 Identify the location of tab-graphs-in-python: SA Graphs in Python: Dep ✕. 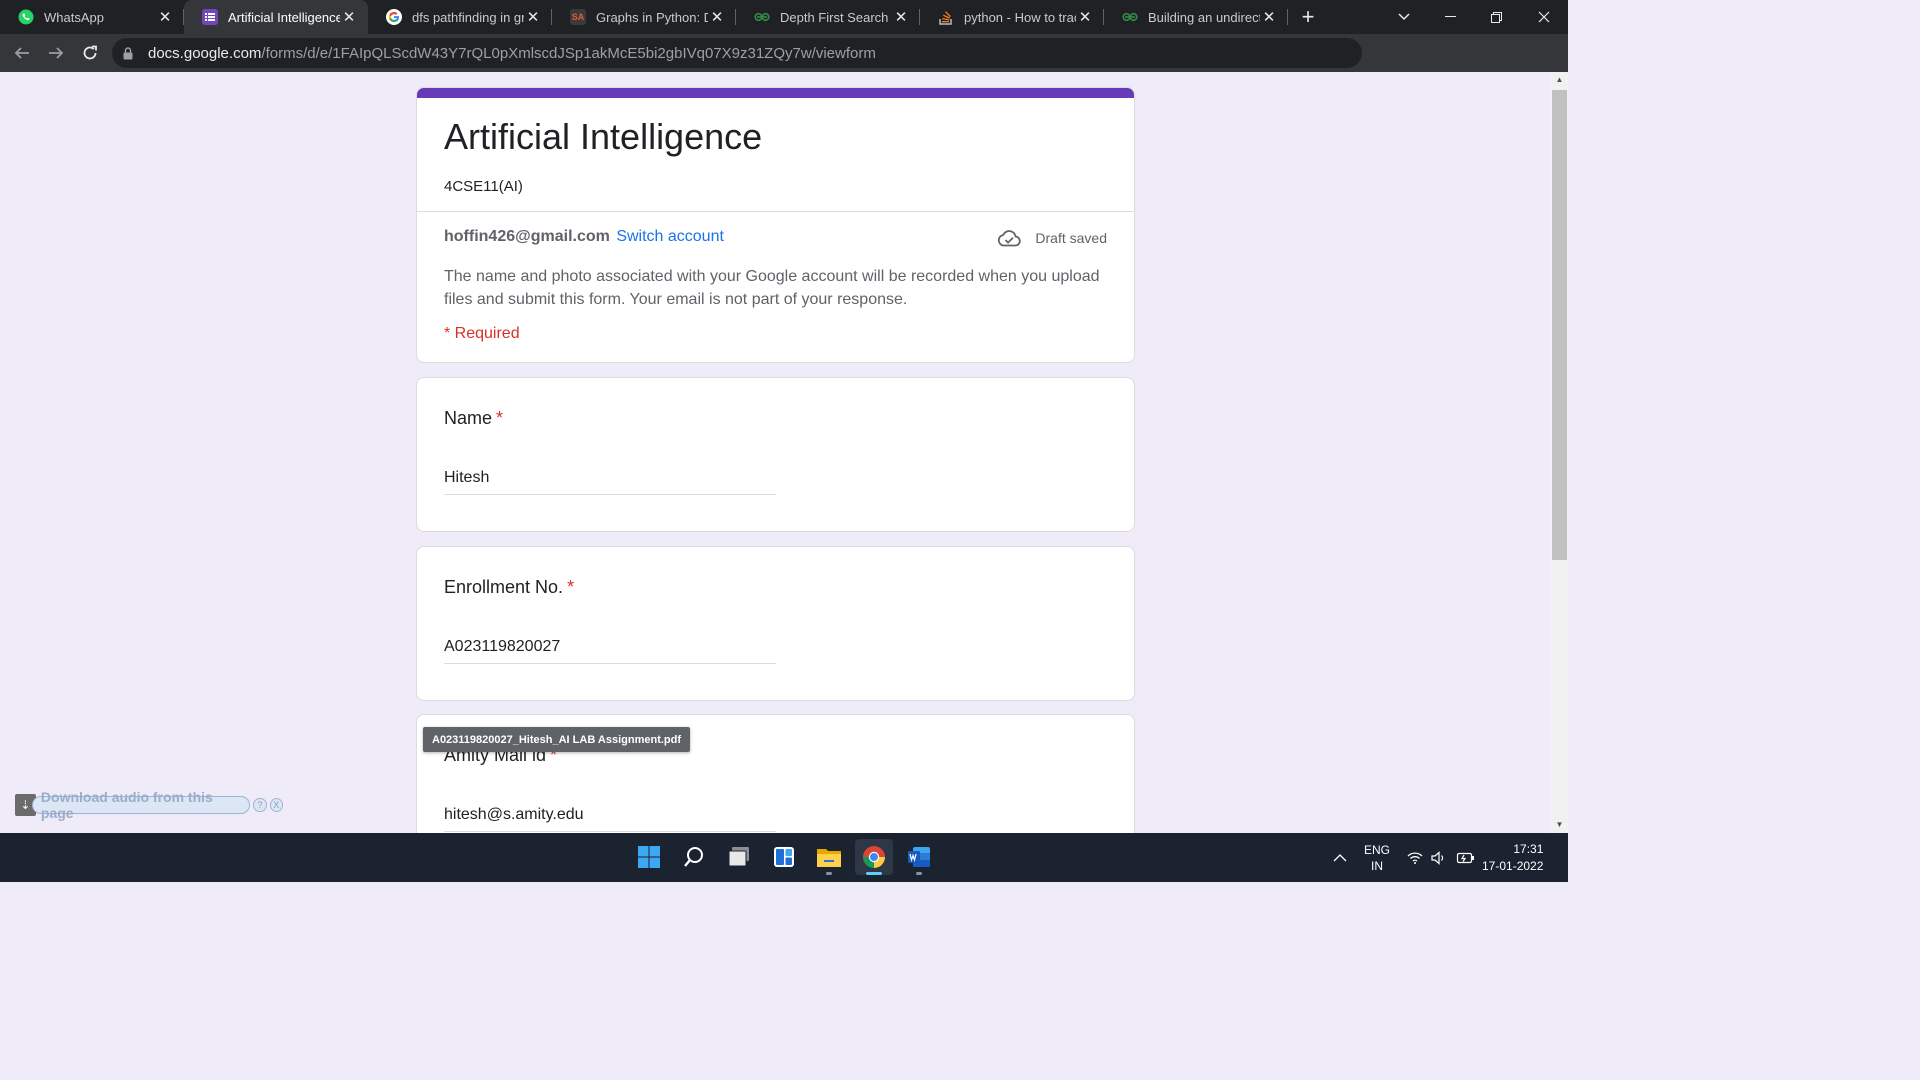
(644, 17).